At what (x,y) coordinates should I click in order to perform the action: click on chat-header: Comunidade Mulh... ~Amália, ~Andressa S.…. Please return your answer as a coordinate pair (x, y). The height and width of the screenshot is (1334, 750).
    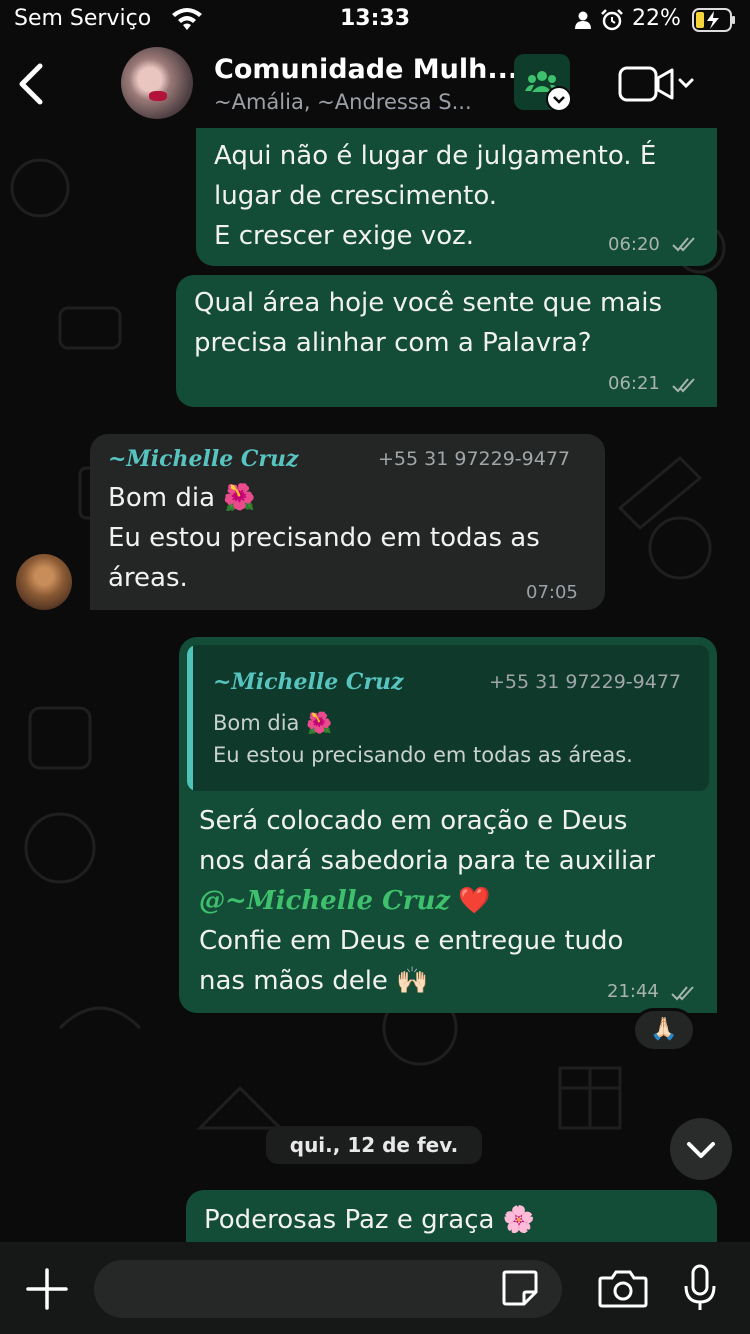
    Looking at the image, I should click on (375, 84).